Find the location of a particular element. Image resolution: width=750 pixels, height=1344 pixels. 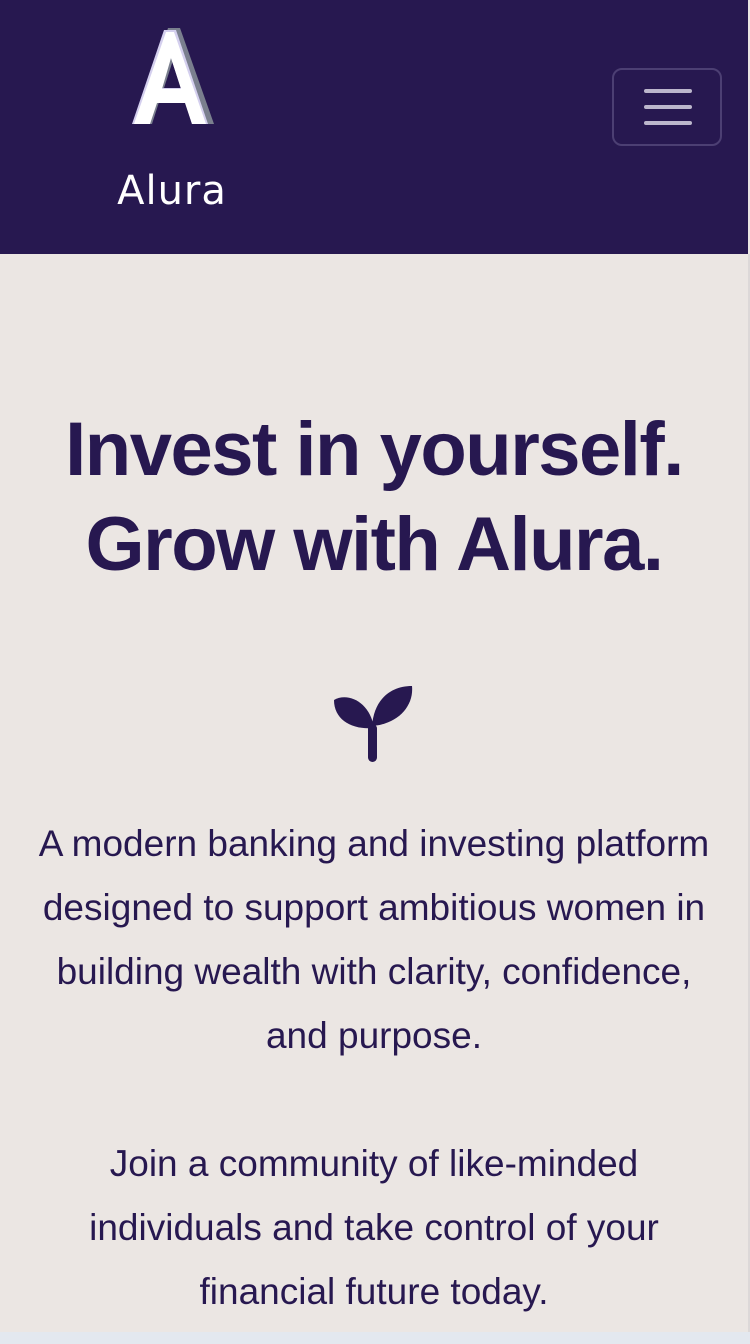

logo-text: Alura is located at coordinates (172, 191).